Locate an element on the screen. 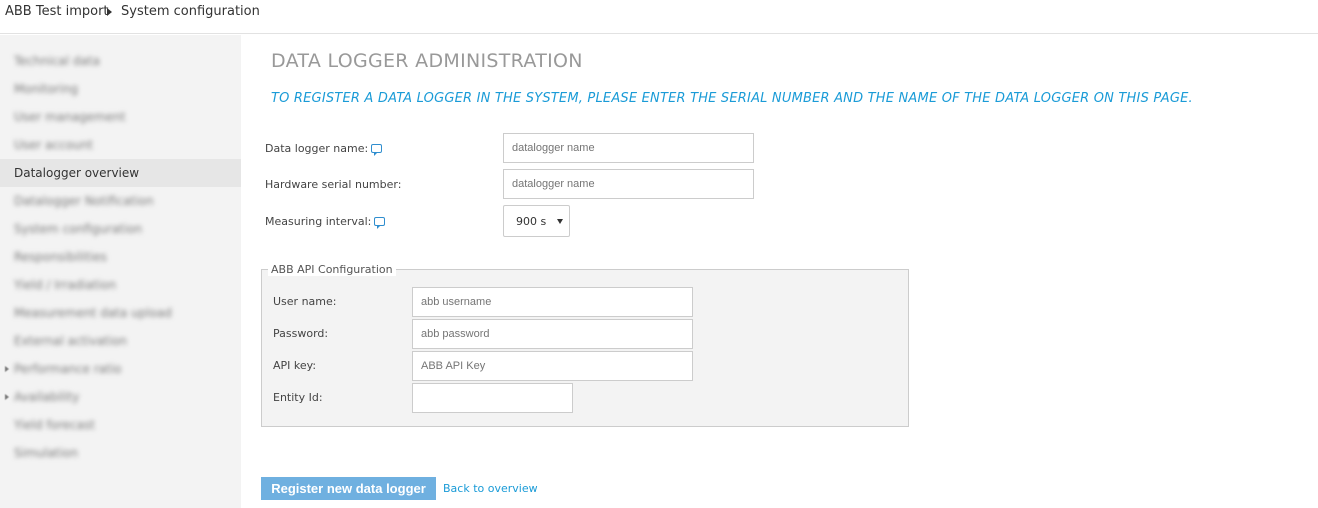  breadcrumb-item-current: System configuration is located at coordinates (190, 11).